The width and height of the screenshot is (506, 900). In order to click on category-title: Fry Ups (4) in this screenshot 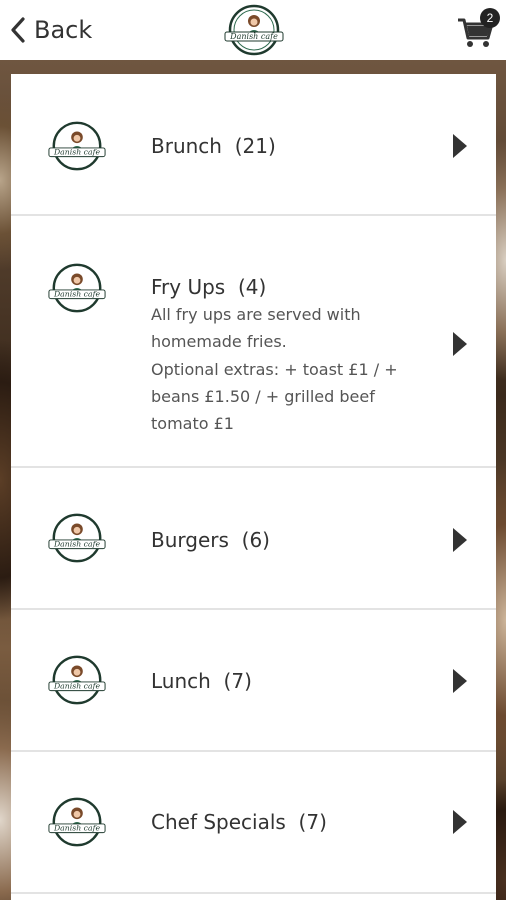, I will do `click(209, 287)`.